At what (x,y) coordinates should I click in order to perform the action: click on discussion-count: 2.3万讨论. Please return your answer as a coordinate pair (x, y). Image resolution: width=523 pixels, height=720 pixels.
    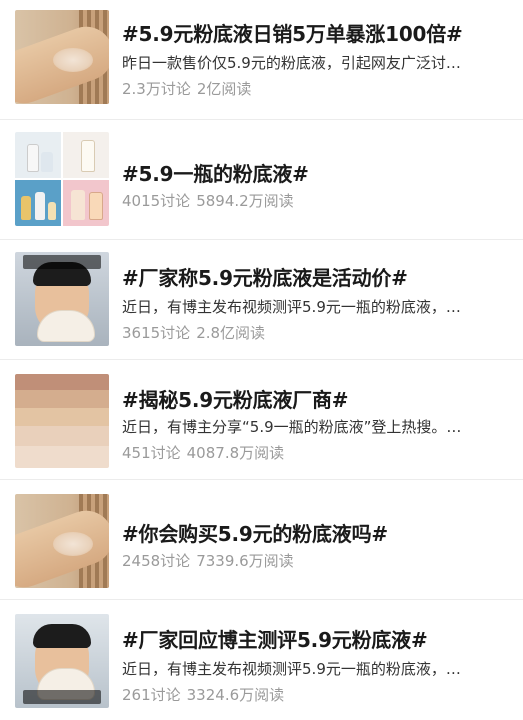
    Looking at the image, I should click on (156, 89).